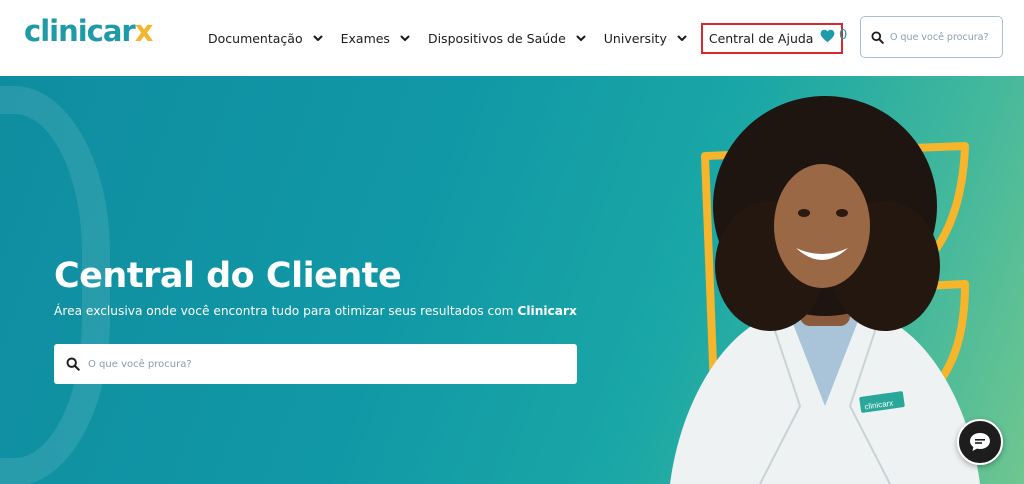  What do you see at coordinates (496, 38) in the screenshot?
I see `nav-item-label: Dispositivos de Saúde` at bounding box center [496, 38].